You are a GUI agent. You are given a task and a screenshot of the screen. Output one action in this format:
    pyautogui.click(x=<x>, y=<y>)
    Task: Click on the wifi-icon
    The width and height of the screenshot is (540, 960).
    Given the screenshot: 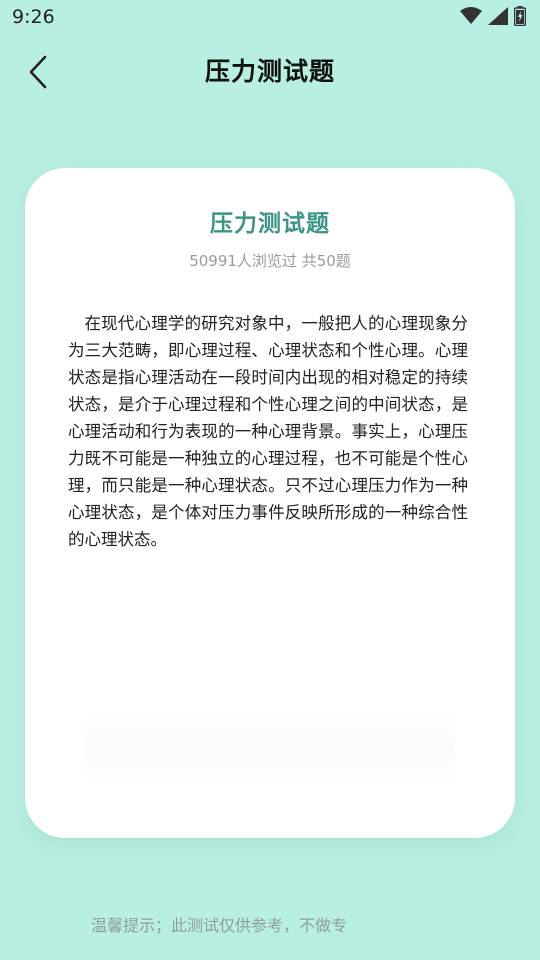 What is the action you would take?
    pyautogui.click(x=471, y=15)
    